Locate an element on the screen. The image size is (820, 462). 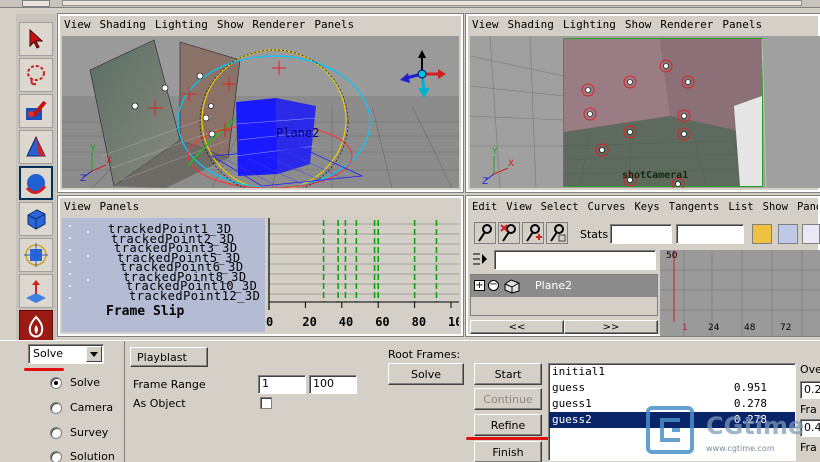
svg-text: Y is located at coordinates (494, 152).